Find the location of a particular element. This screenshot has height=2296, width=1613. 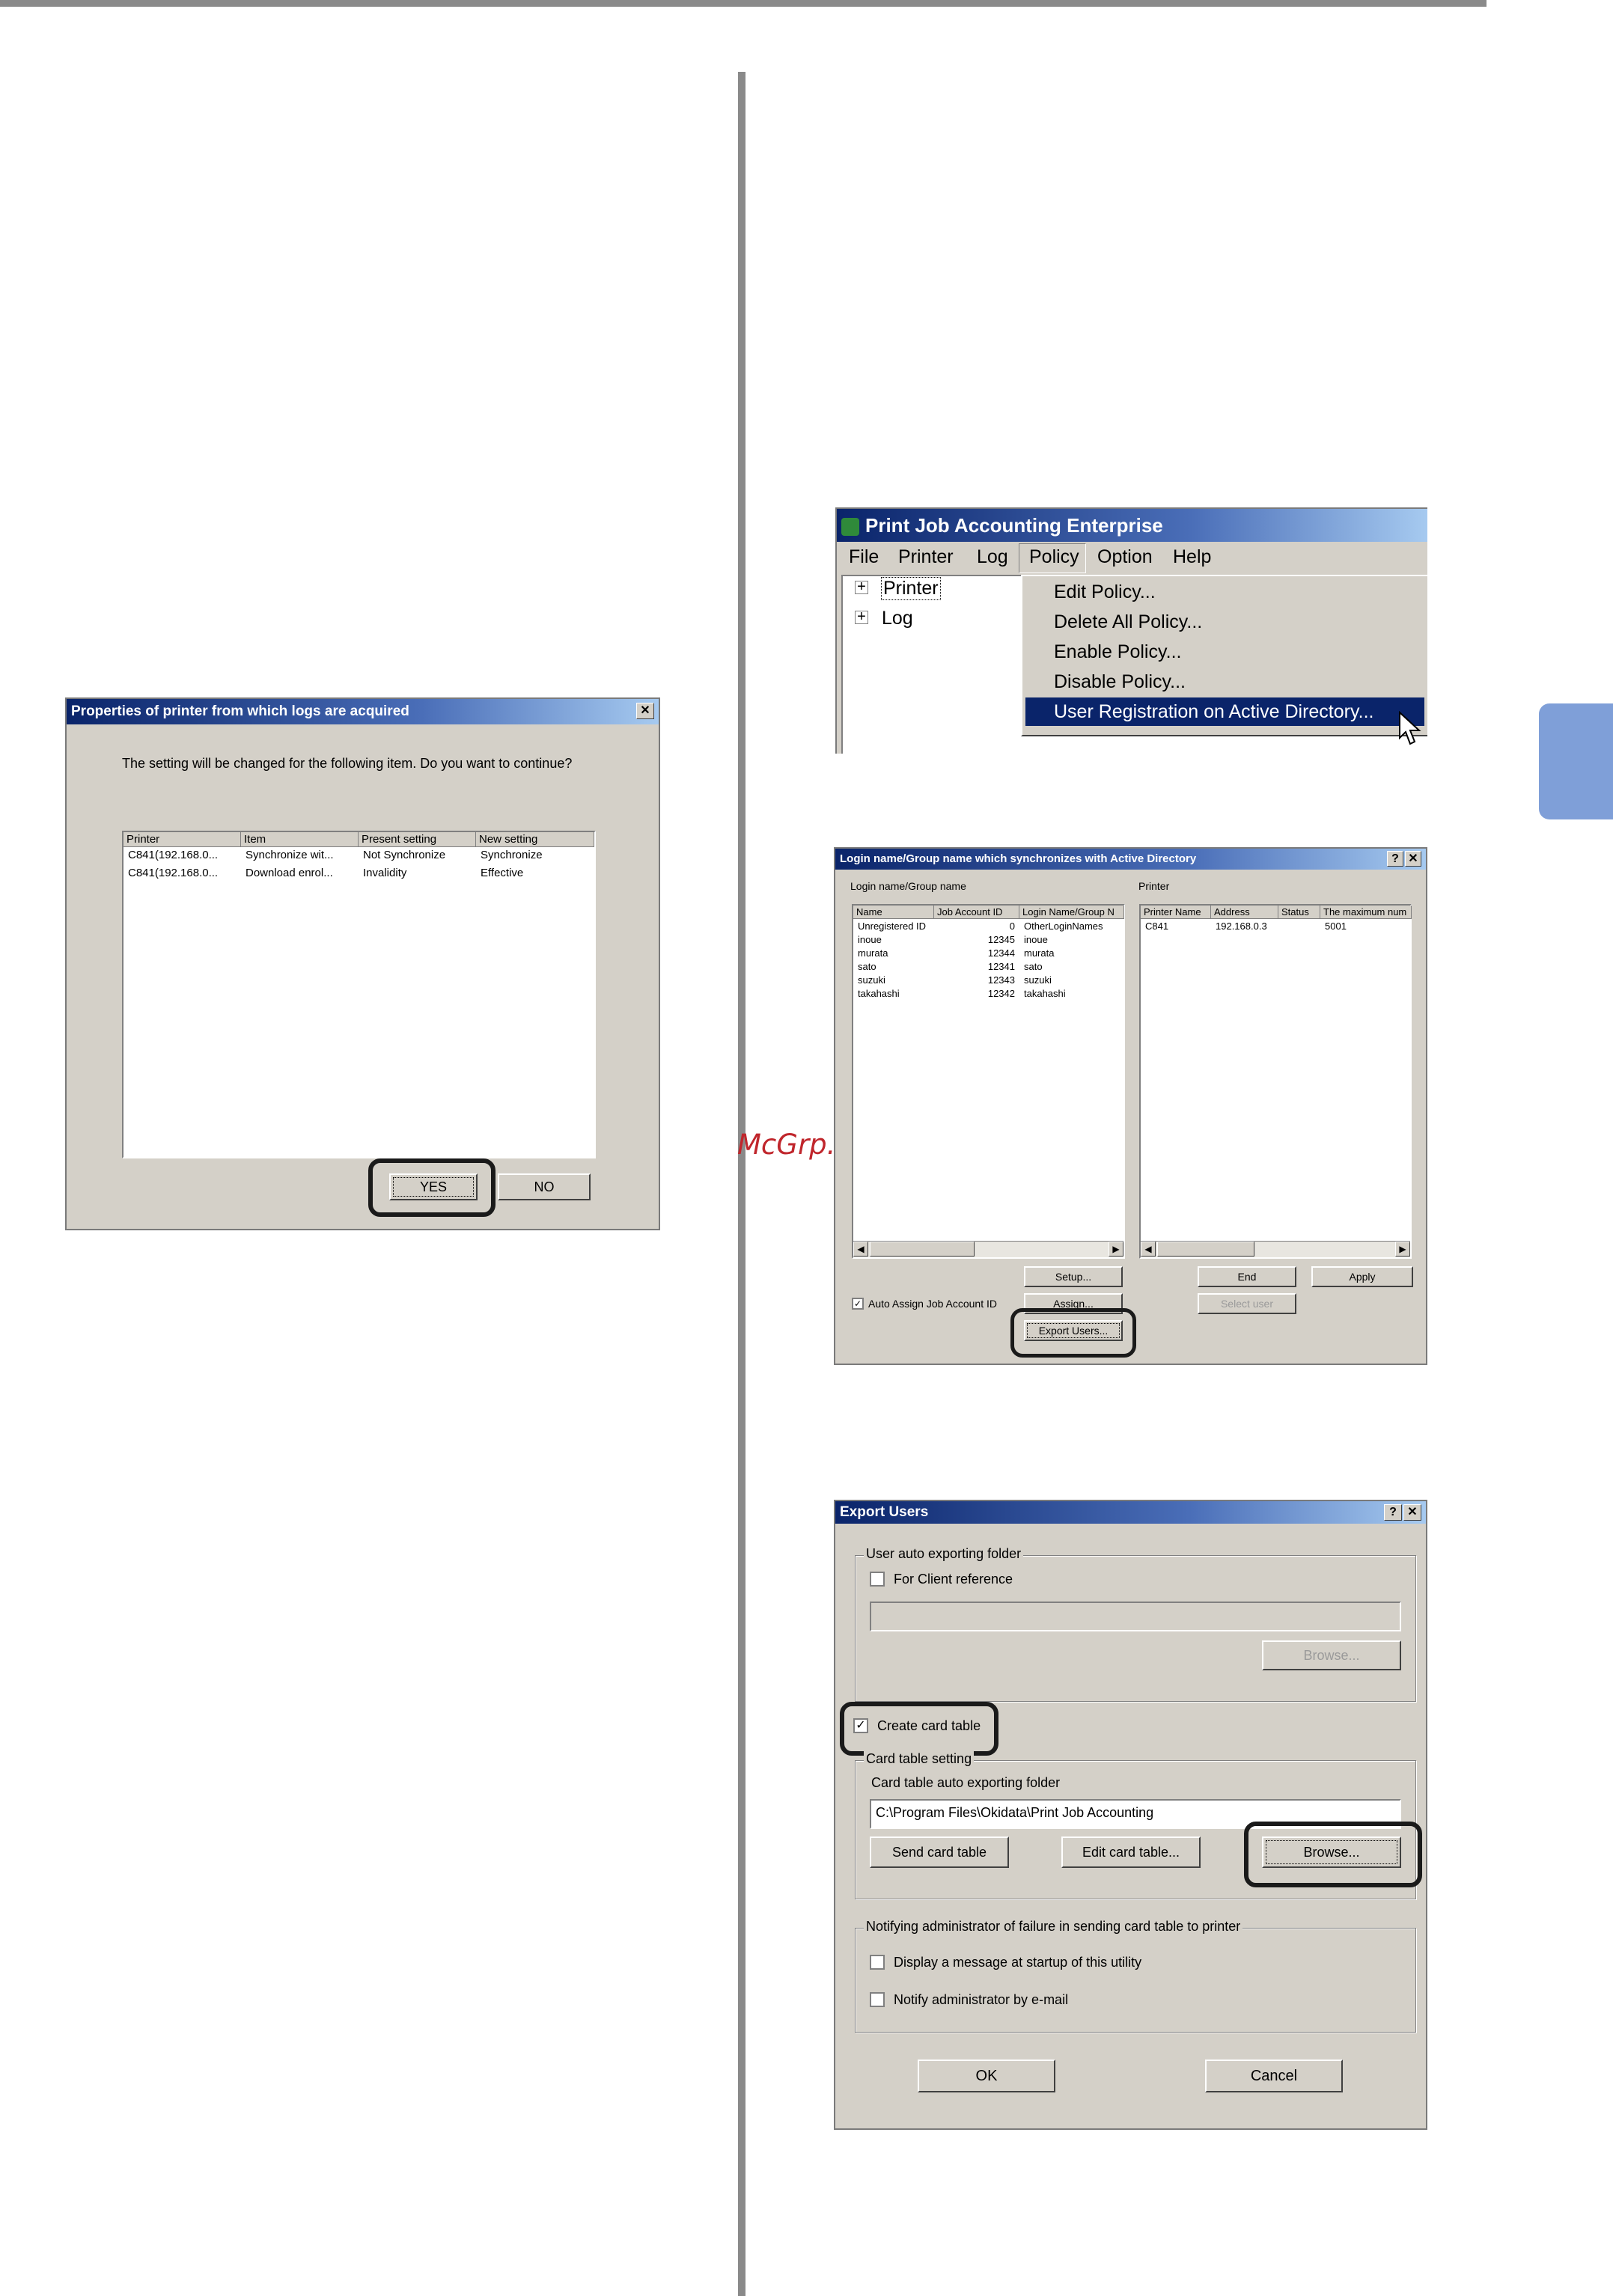

card-table-group-label: Card table setting is located at coordinates (919, 1759).